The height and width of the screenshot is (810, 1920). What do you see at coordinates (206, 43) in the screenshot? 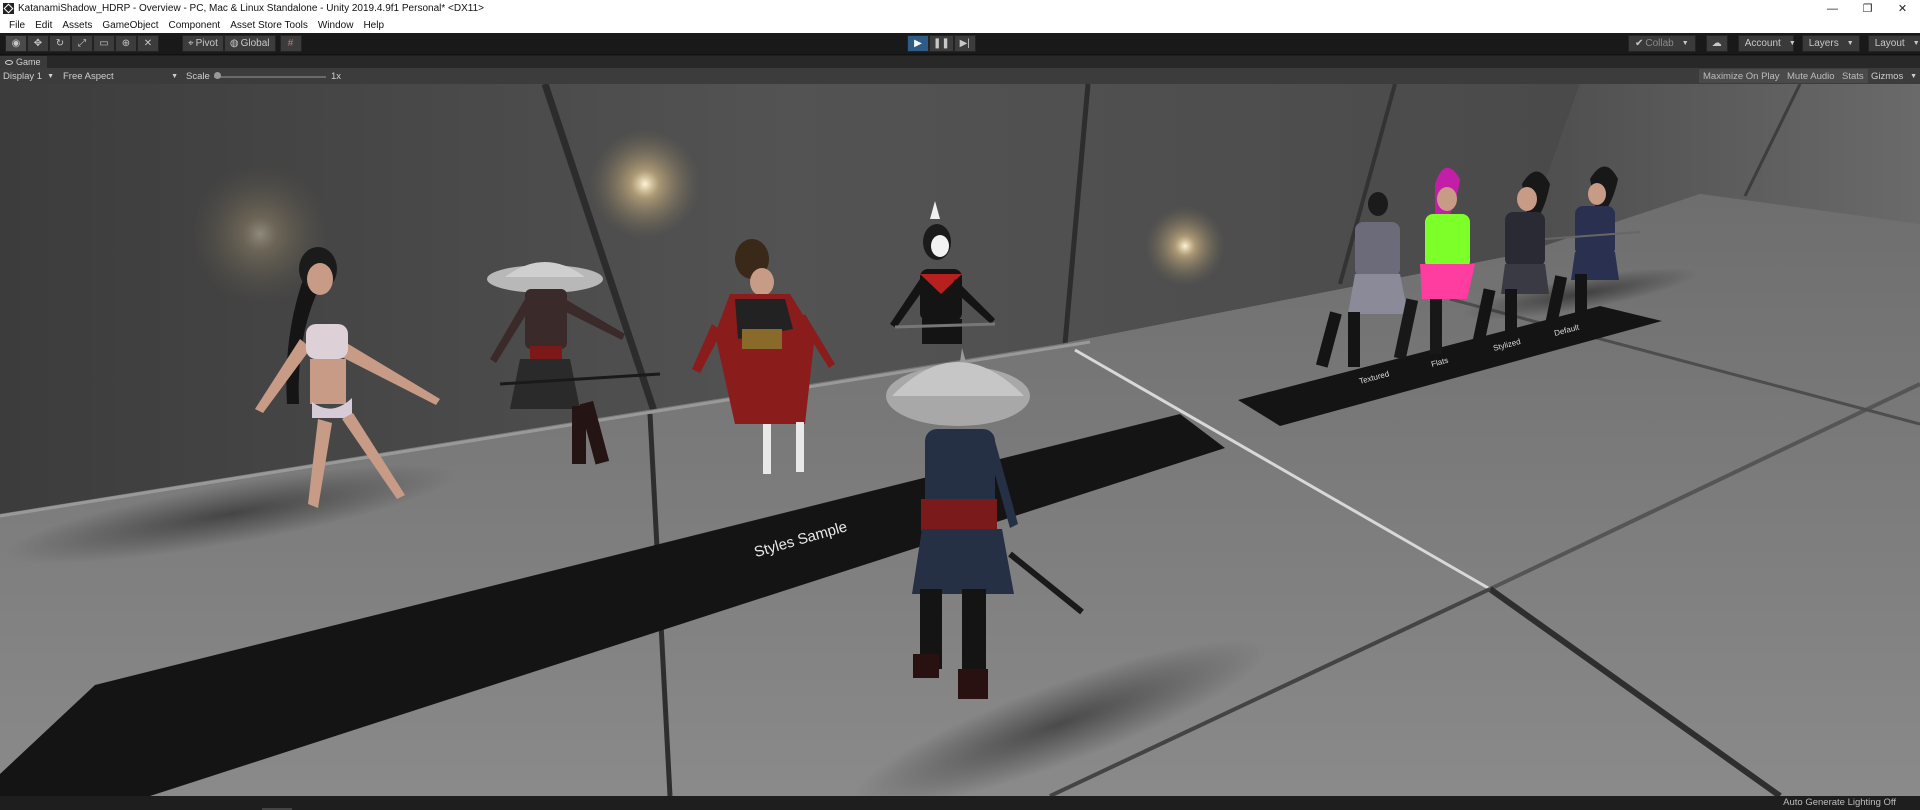
I see `pivot-label: Pivot` at bounding box center [206, 43].